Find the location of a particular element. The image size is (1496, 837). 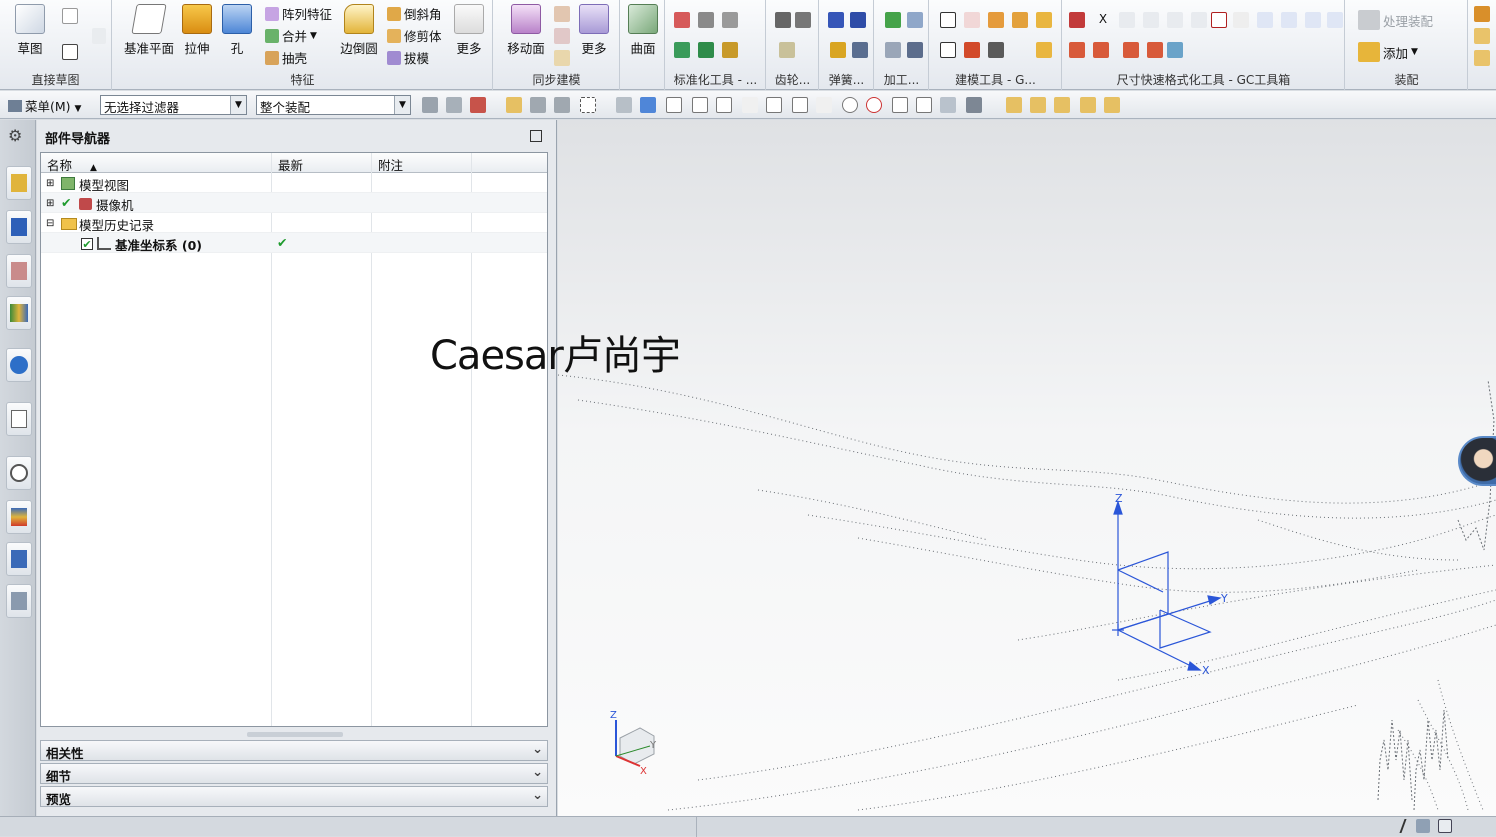

standard-part-icon is located at coordinates (682, 20).